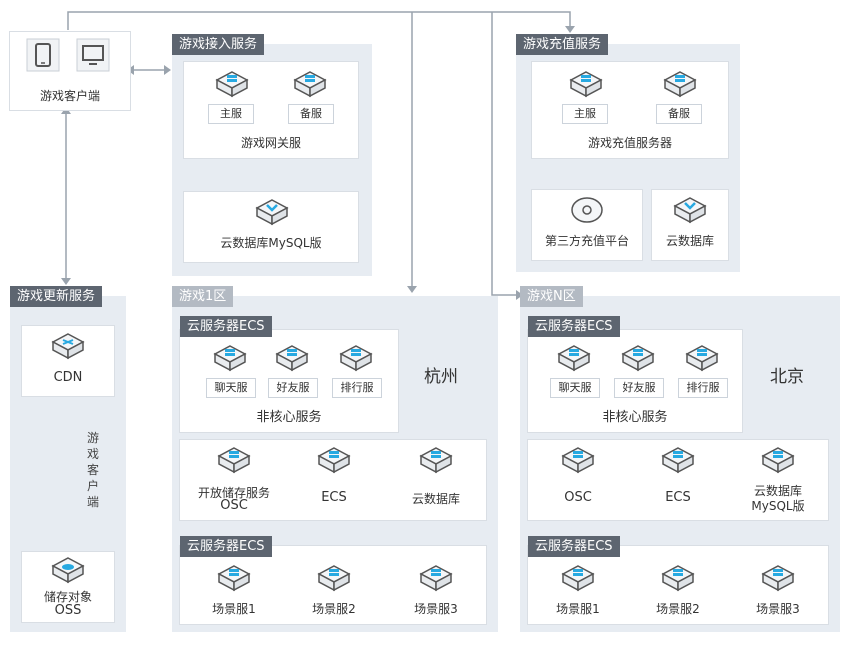 The image size is (850, 646). I want to click on zoneN-ecs-title2: 云服务器ECS, so click(574, 546).